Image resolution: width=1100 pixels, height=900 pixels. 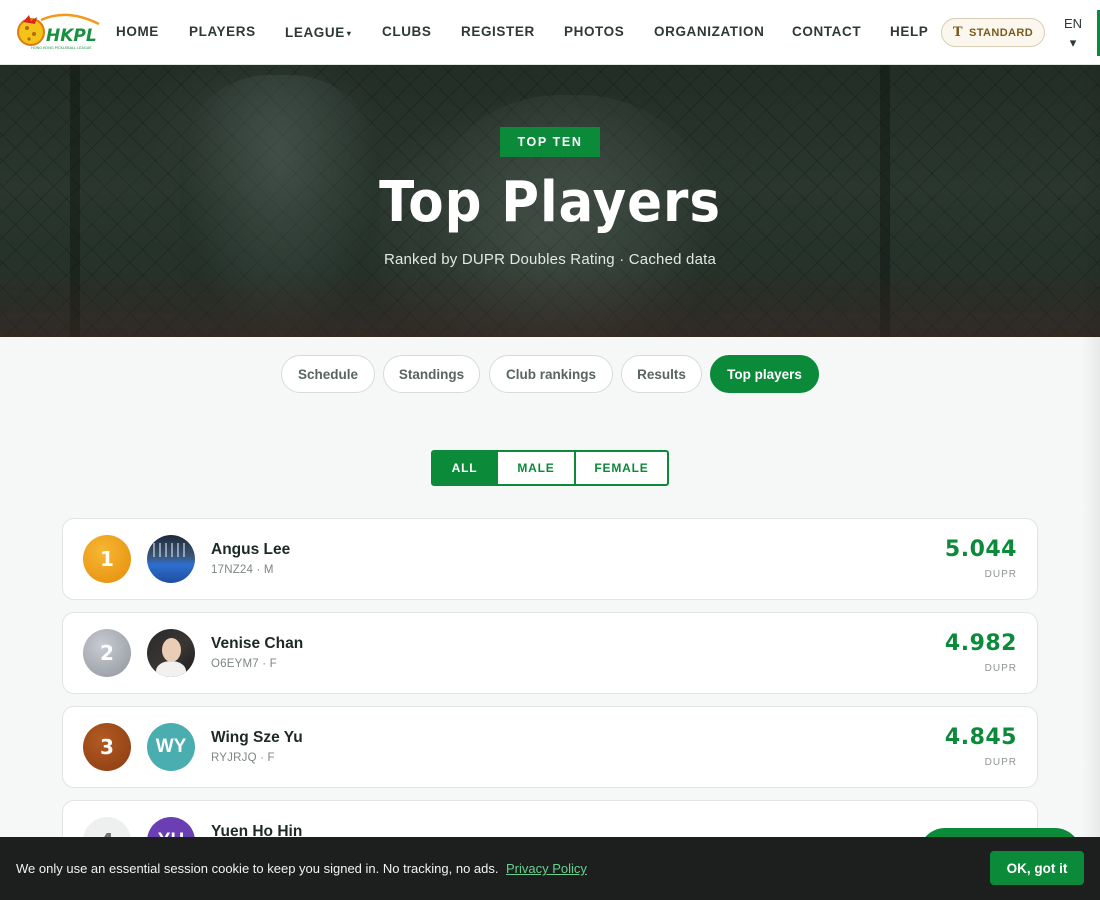 I want to click on player-name: Venise Chan, so click(x=257, y=643).